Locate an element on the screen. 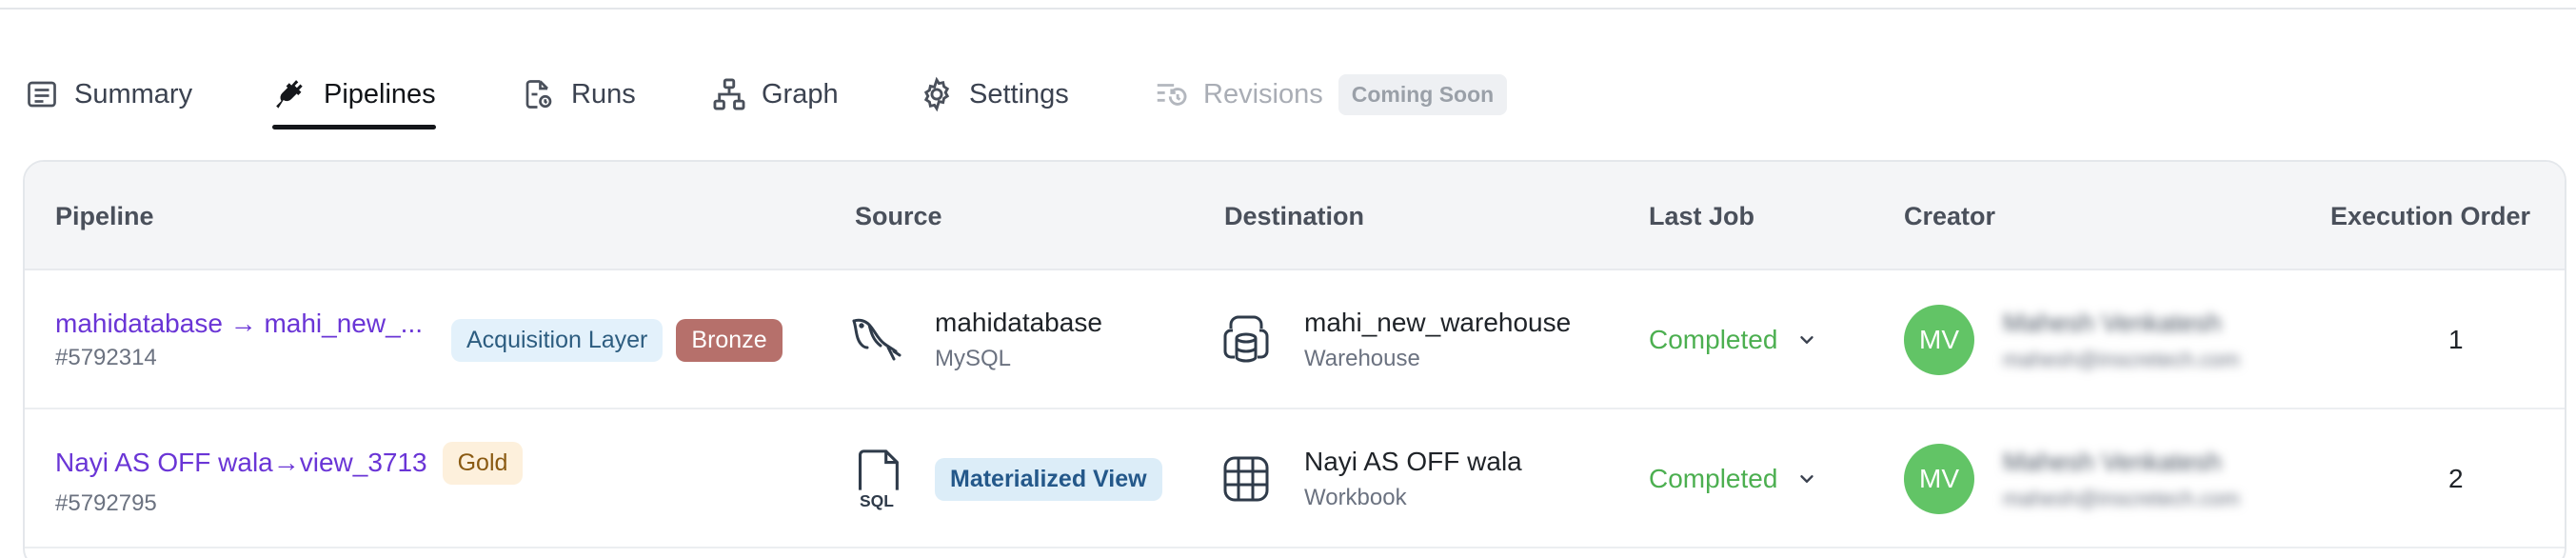  tab-graph: Graph is located at coordinates (774, 94).